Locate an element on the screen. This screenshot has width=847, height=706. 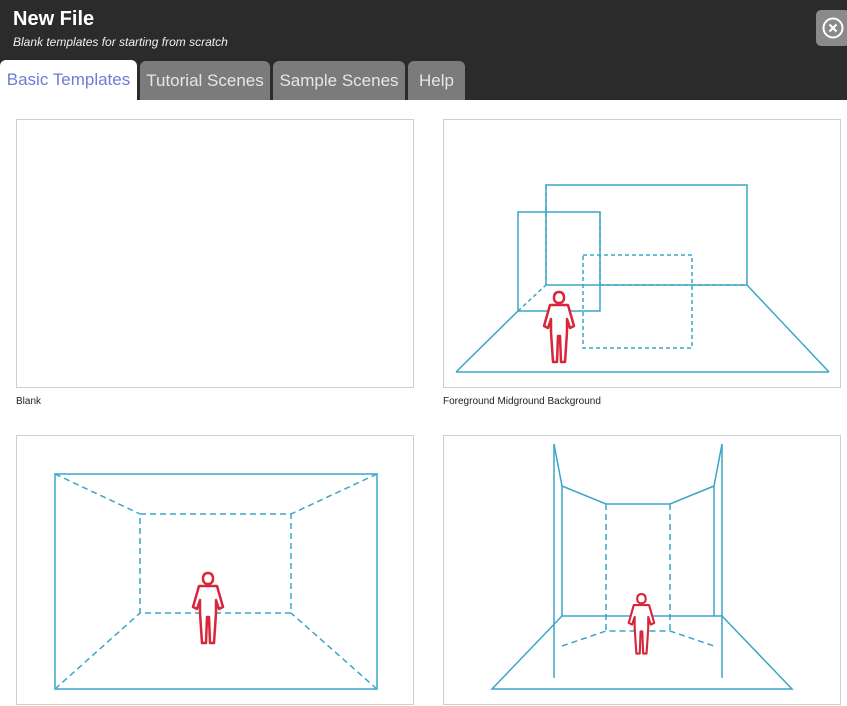
fmb-preview is located at coordinates (642, 278).